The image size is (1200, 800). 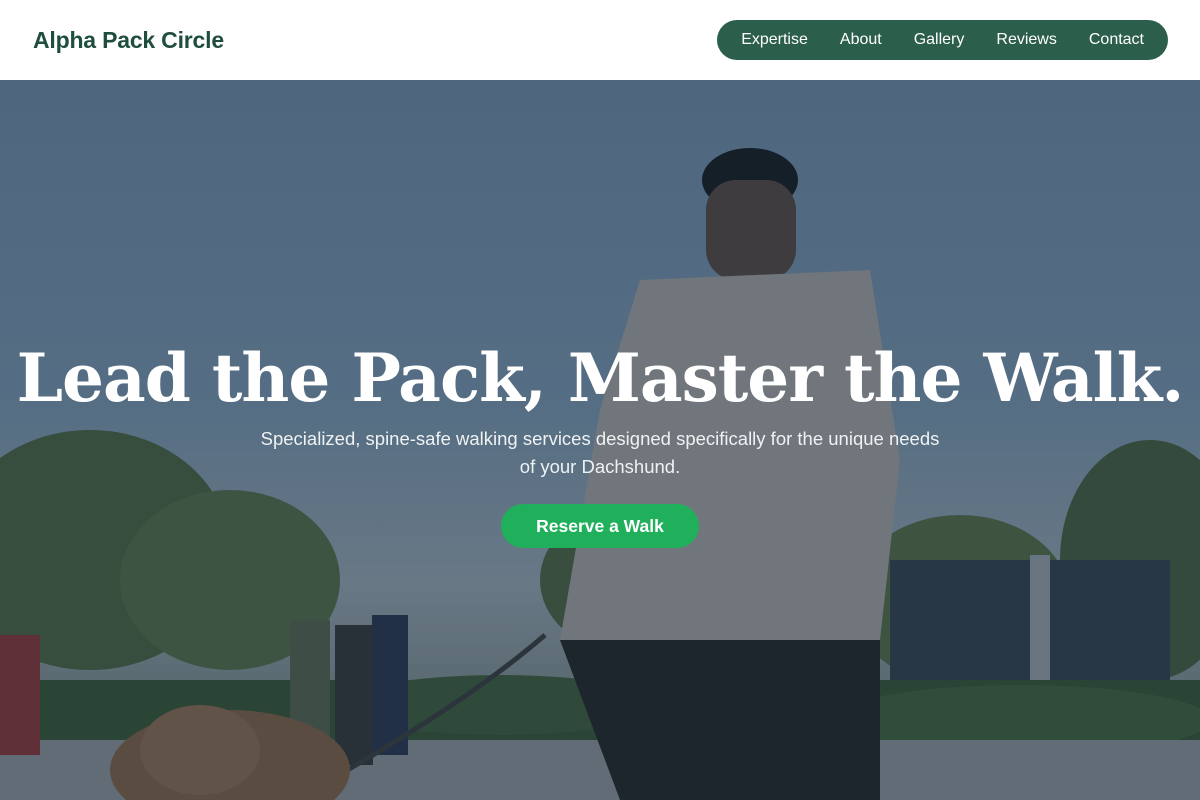 What do you see at coordinates (774, 40) in the screenshot?
I see `nav-link-expertise: Expertise` at bounding box center [774, 40].